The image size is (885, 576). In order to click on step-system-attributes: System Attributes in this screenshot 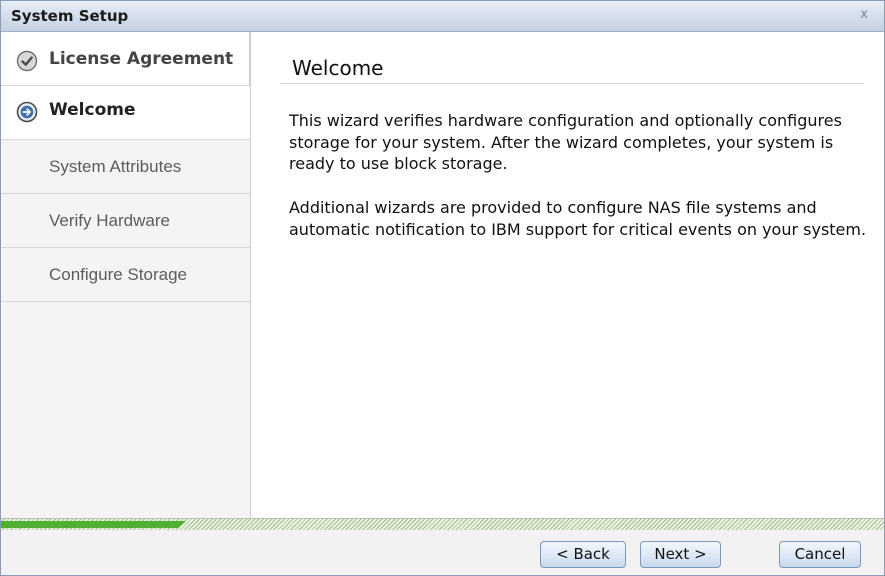, I will do `click(125, 167)`.